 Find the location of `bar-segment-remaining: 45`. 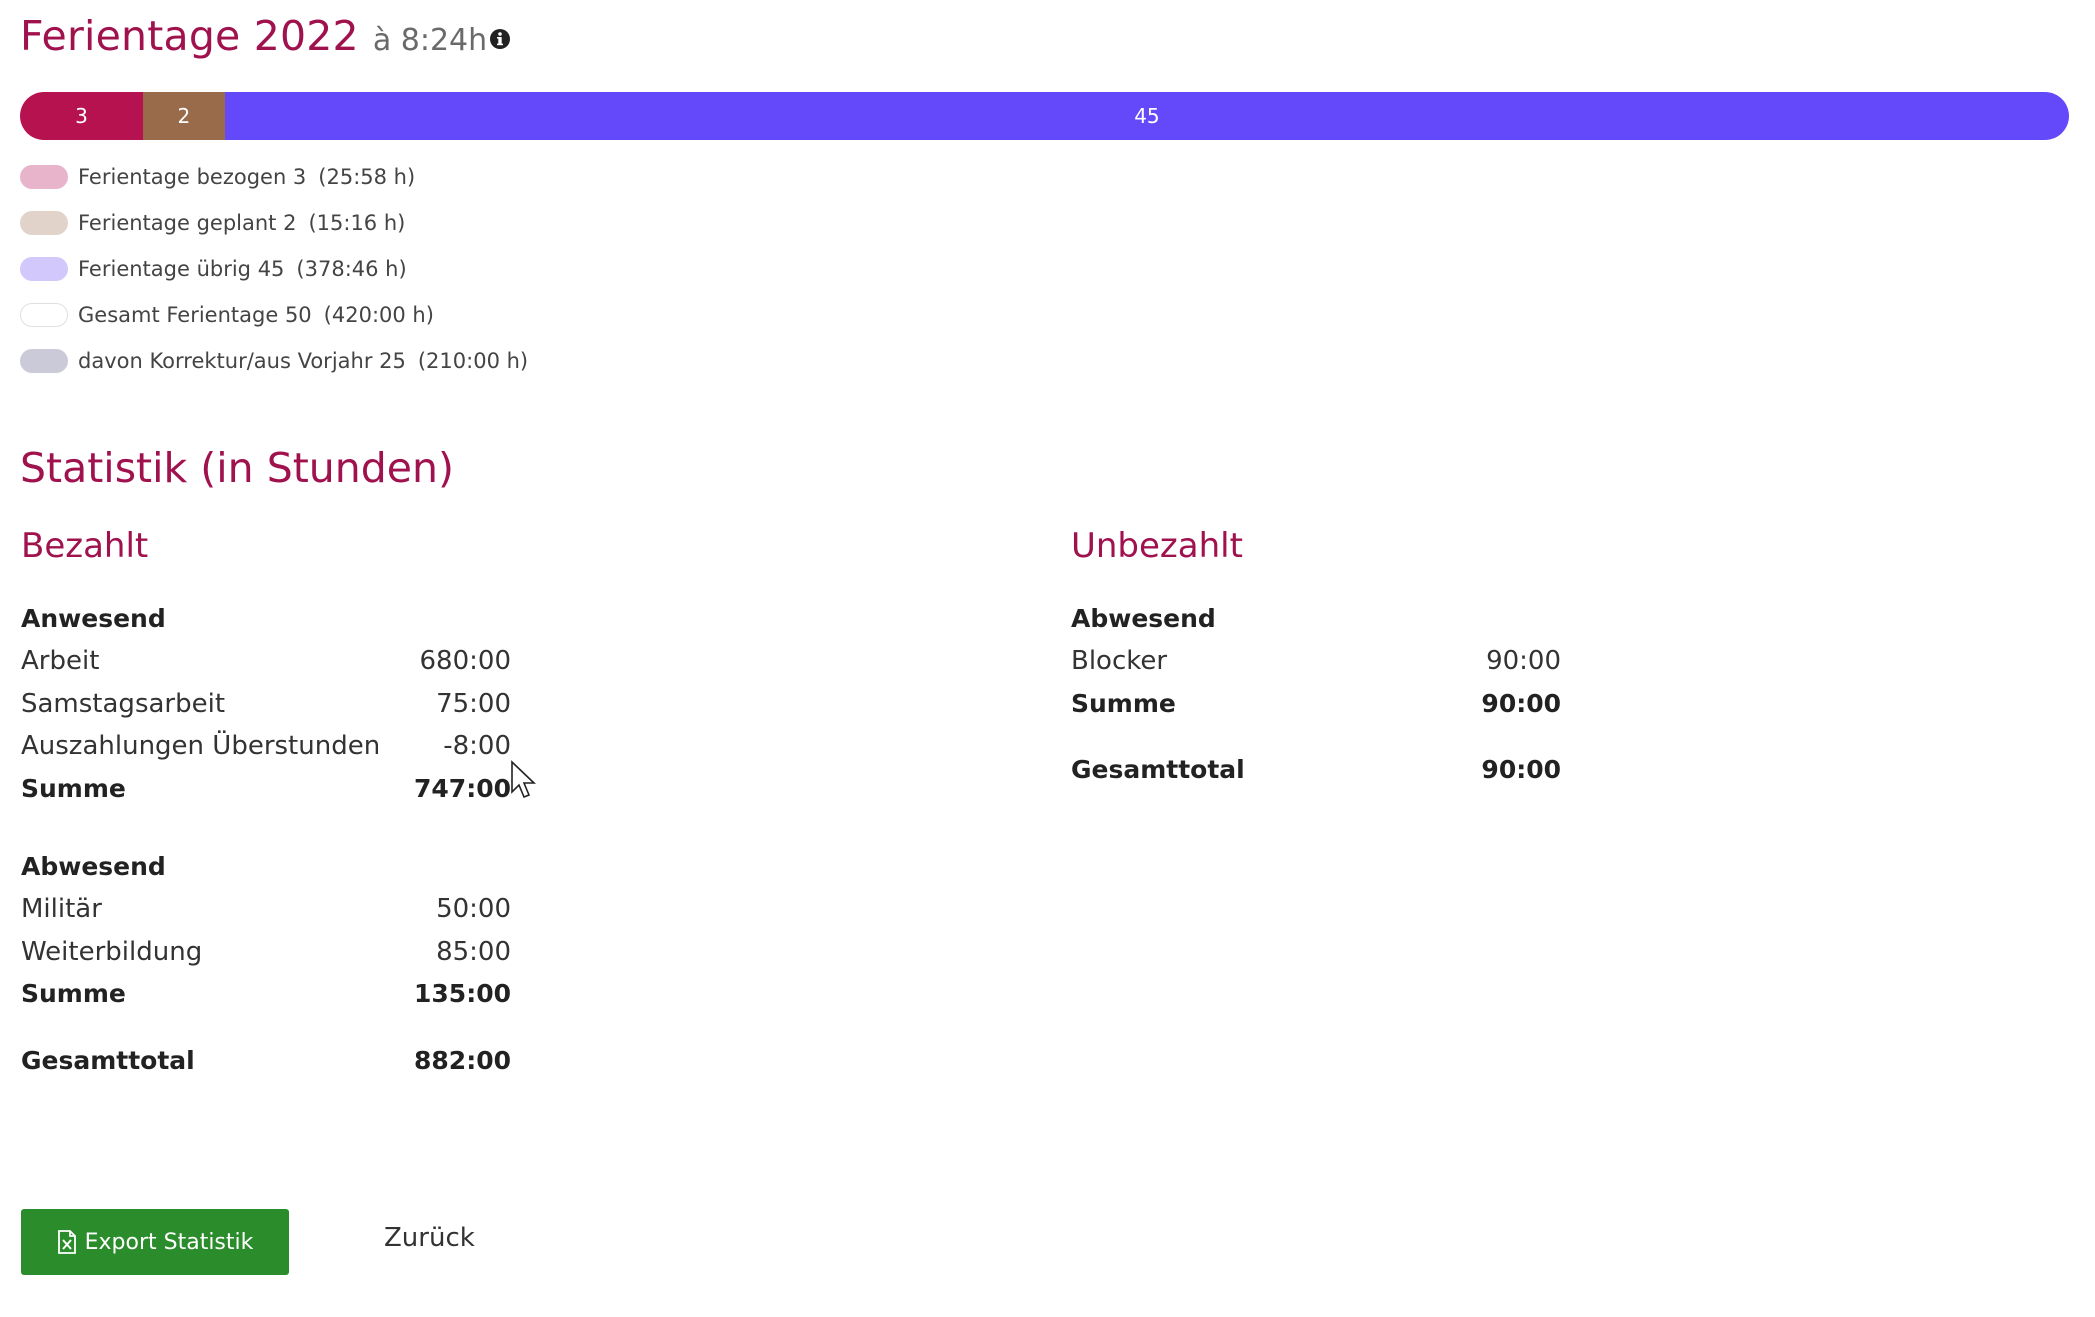

bar-segment-remaining: 45 is located at coordinates (1146, 116).